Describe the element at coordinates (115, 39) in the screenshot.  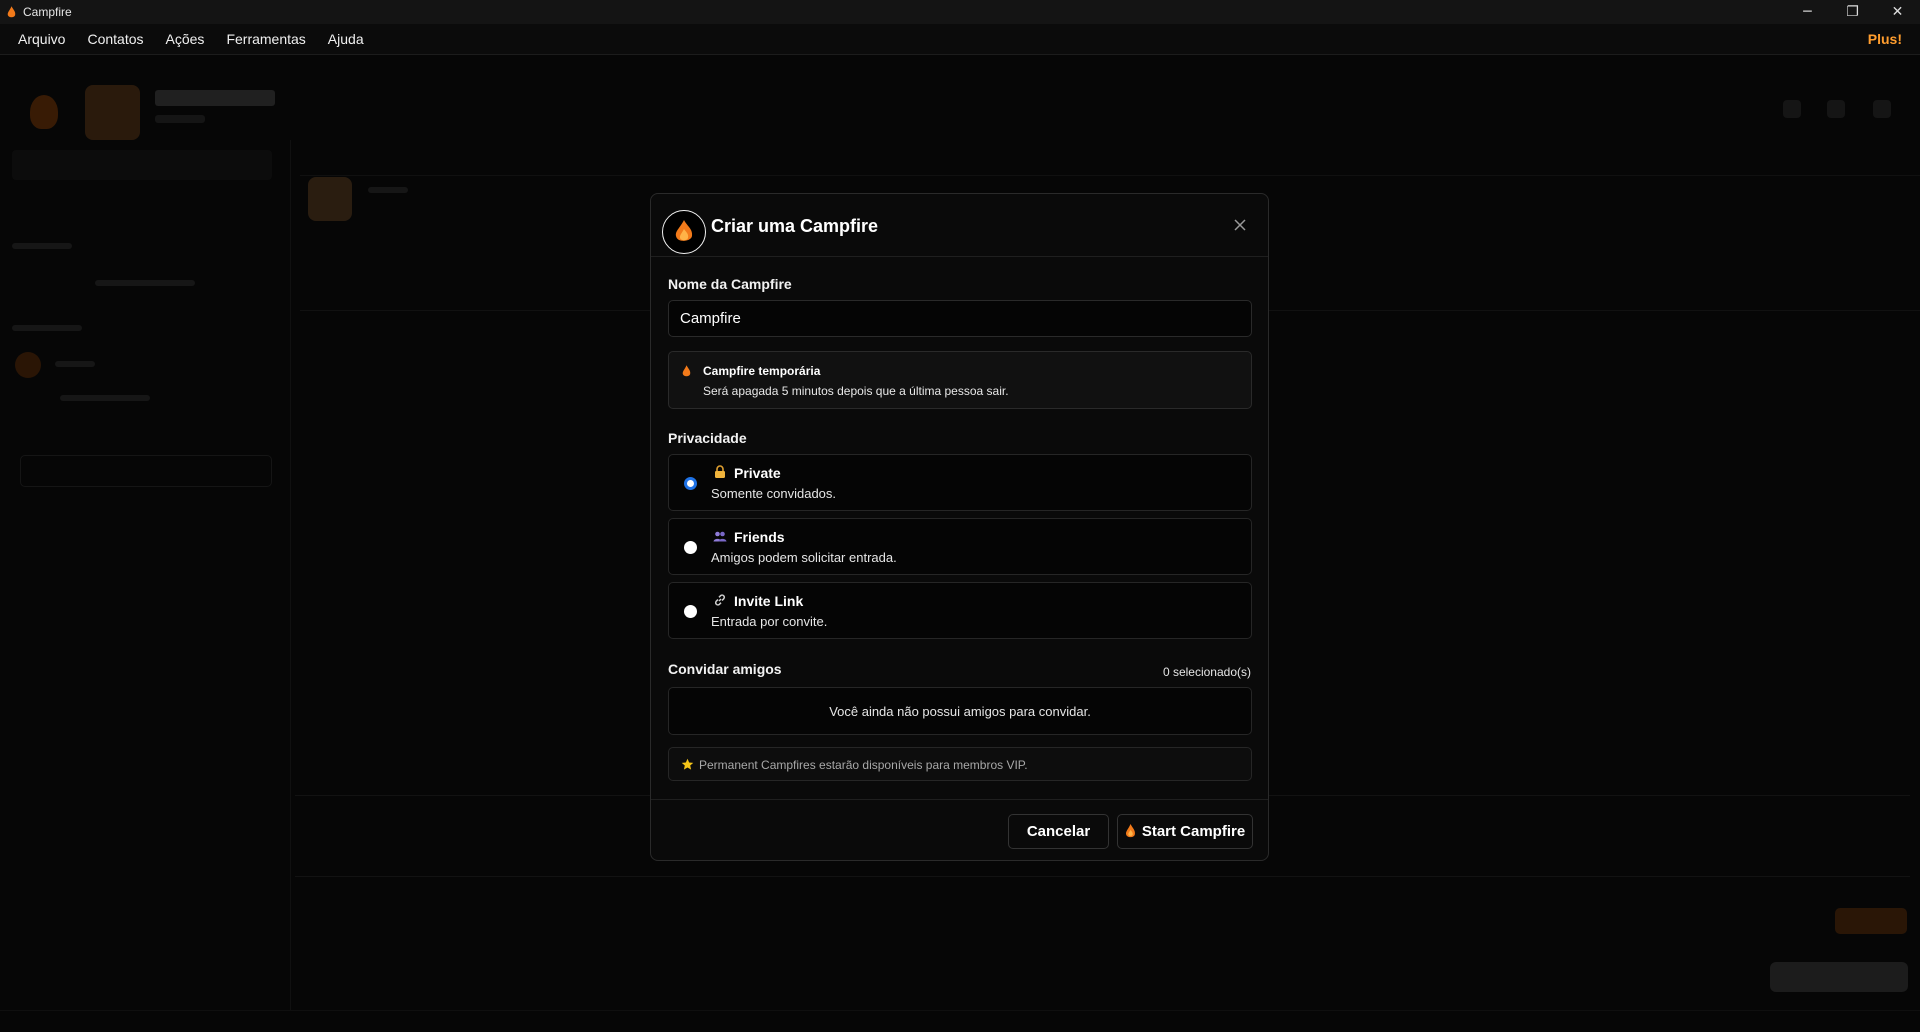
I see `menu-contatos: Contatos` at that location.